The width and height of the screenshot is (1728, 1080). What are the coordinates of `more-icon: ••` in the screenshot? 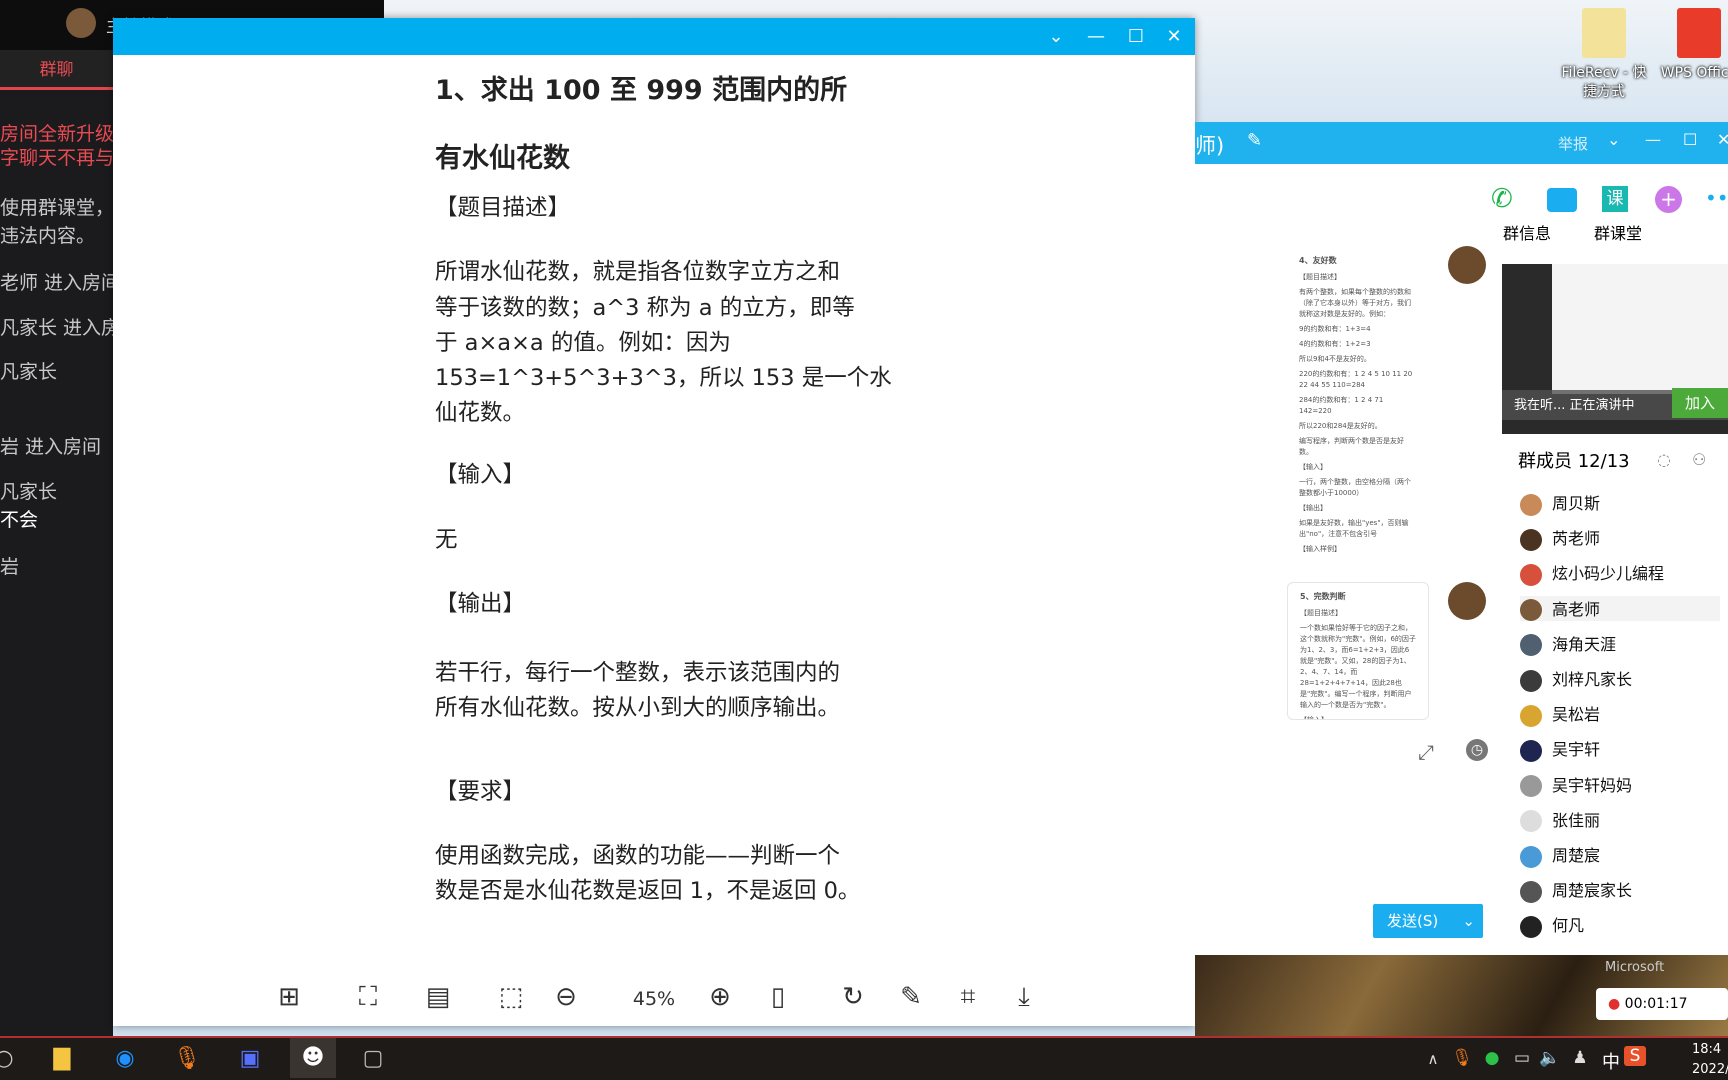 It's located at (1716, 198).